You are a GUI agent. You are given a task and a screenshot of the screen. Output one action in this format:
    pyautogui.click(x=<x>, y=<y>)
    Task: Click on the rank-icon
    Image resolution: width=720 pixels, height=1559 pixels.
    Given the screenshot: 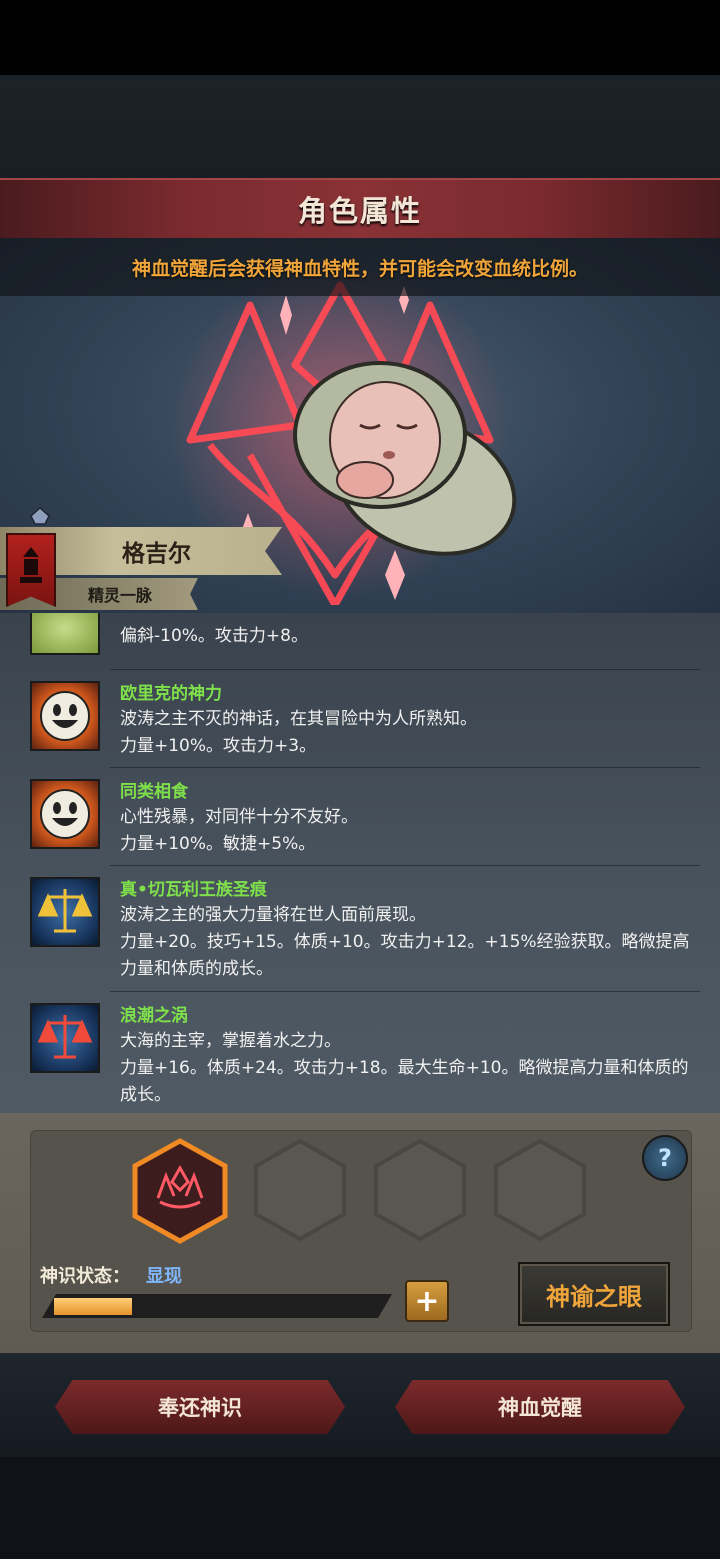 What is the action you would take?
    pyautogui.click(x=40, y=516)
    